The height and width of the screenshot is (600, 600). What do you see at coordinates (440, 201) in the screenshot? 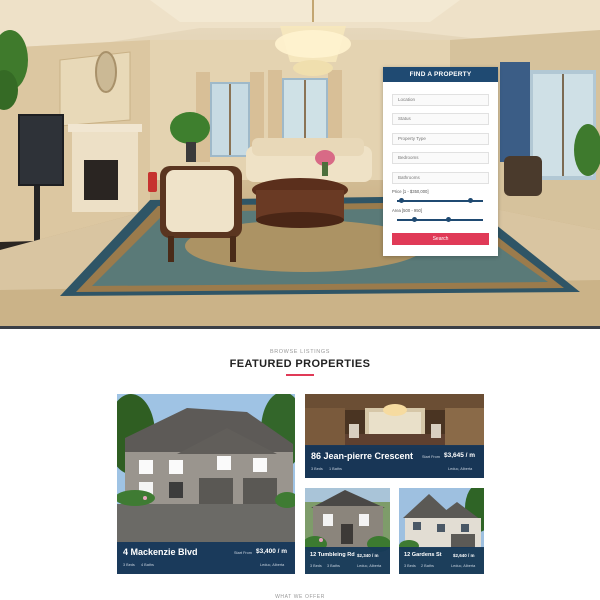
I see `price-range-slider` at bounding box center [440, 201].